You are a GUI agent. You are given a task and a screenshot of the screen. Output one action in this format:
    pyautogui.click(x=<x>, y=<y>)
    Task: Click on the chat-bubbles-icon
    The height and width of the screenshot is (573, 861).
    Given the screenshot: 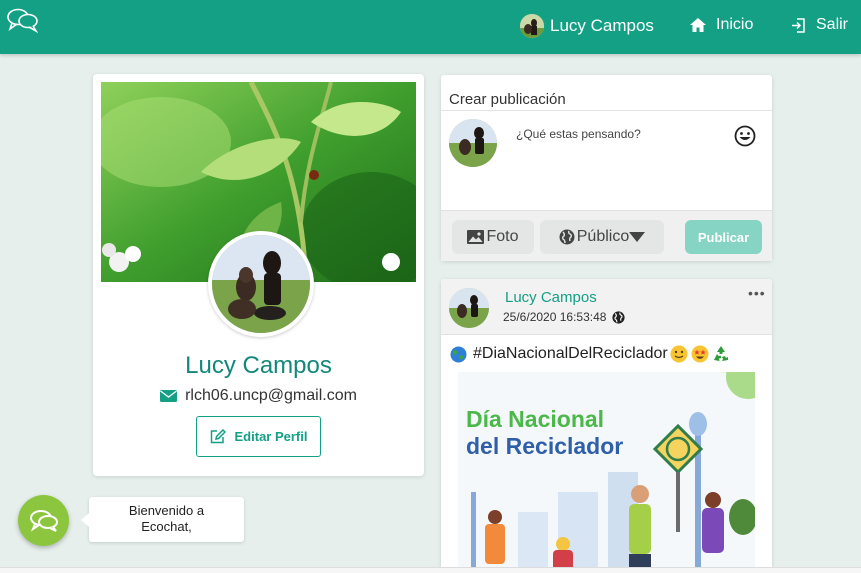 What is the action you would take?
    pyautogui.click(x=23, y=20)
    